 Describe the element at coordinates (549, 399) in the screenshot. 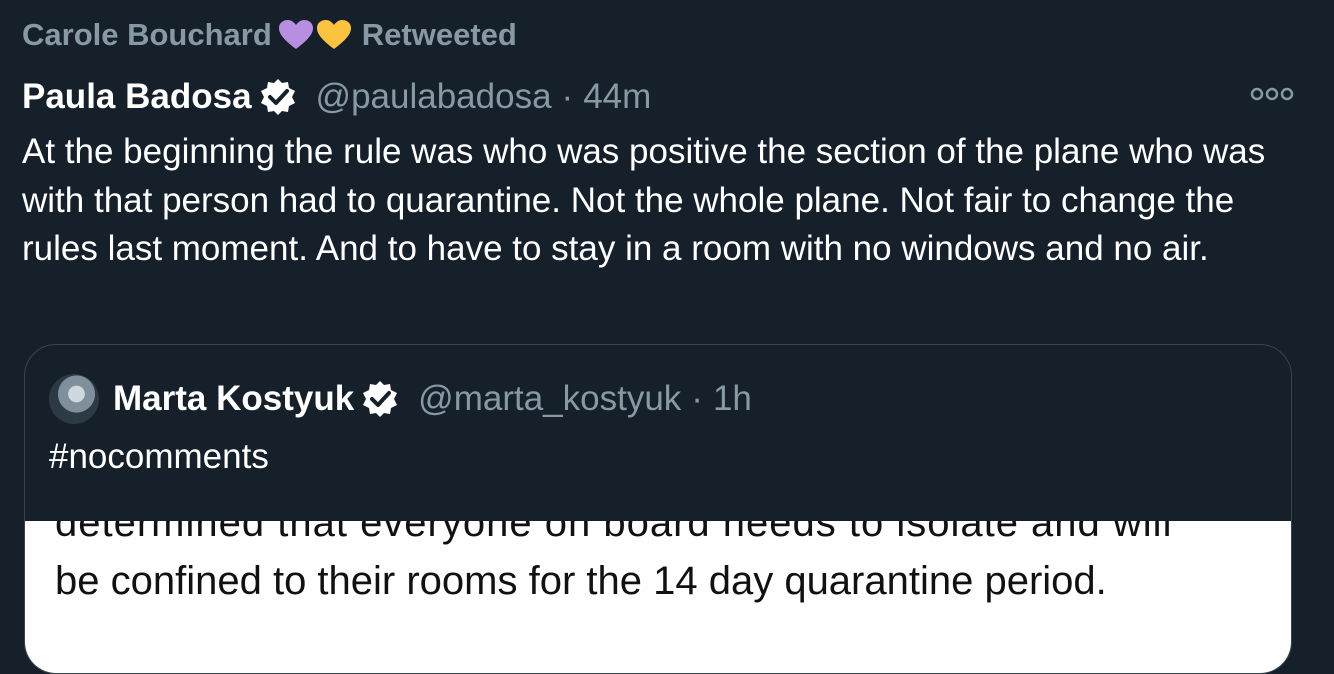

I see `quote-author-handle: @marta_kostyuk` at that location.